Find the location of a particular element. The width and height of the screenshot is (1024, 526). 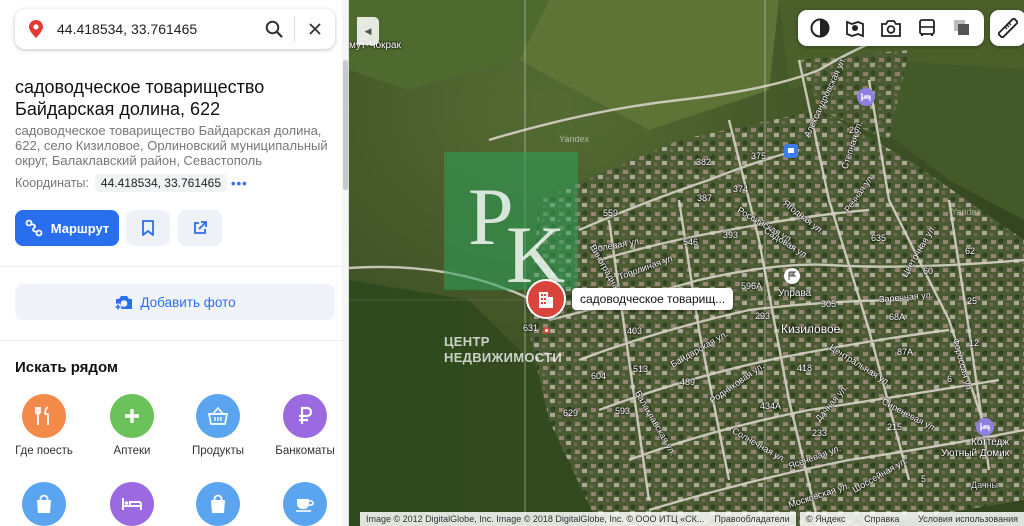

poi-label-cottage-line2: Уютный Домик is located at coordinates (975, 453).